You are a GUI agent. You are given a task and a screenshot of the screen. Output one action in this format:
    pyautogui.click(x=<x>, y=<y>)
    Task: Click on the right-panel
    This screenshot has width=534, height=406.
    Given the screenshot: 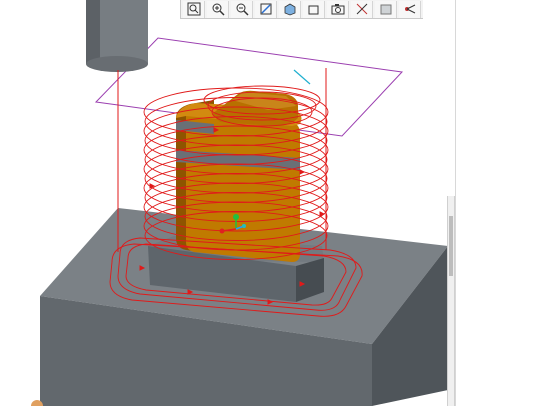 What is the action you would take?
    pyautogui.click(x=494, y=203)
    